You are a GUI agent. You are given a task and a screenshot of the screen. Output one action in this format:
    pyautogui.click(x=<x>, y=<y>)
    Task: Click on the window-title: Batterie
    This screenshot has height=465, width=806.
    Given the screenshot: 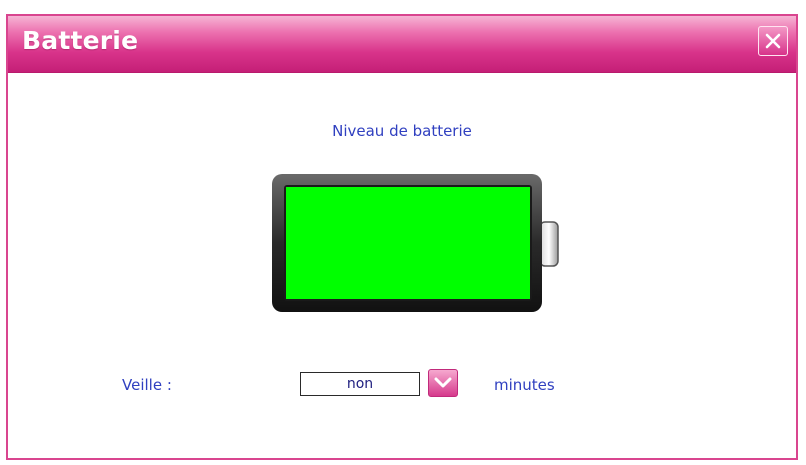 What is the action you would take?
    pyautogui.click(x=80, y=40)
    